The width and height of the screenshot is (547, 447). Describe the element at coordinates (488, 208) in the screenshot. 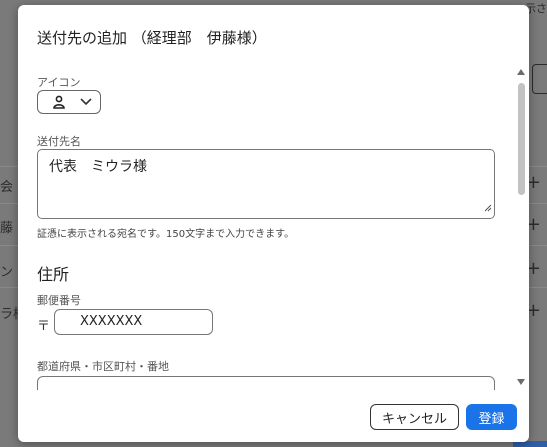

I see `resize-grip-icon` at that location.